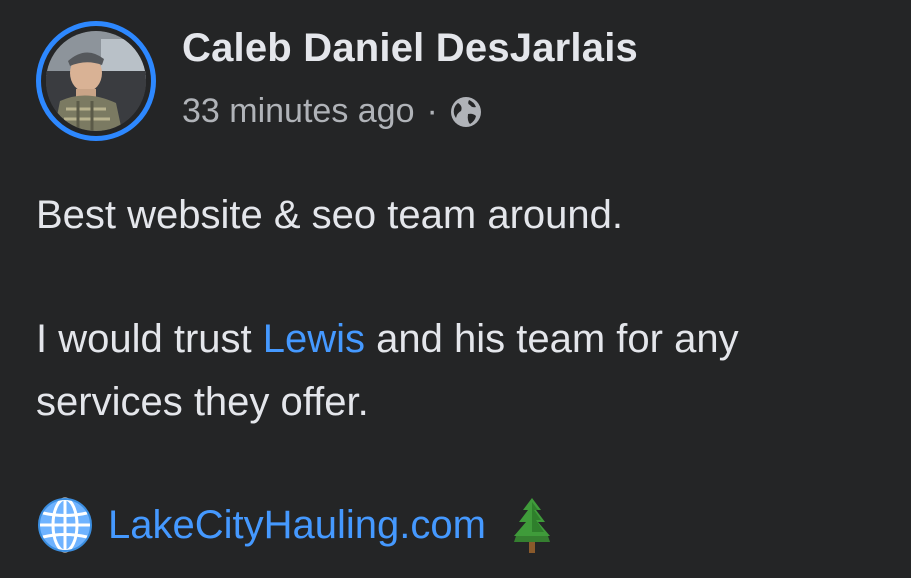 The image size is (911, 578). I want to click on evergreen-tree-icon, so click(532, 525).